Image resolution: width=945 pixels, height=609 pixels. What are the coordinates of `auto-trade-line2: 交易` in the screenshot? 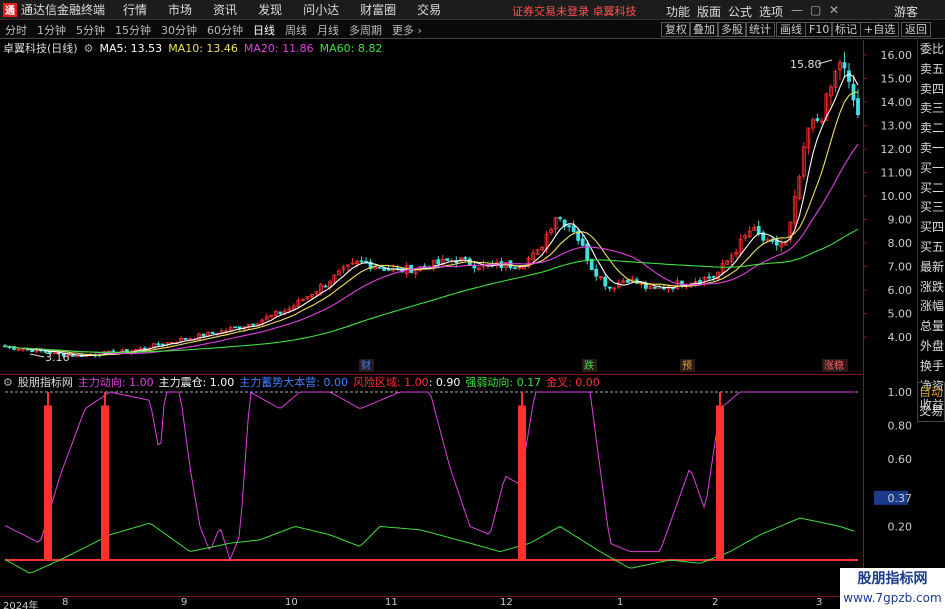 It's located at (931, 411).